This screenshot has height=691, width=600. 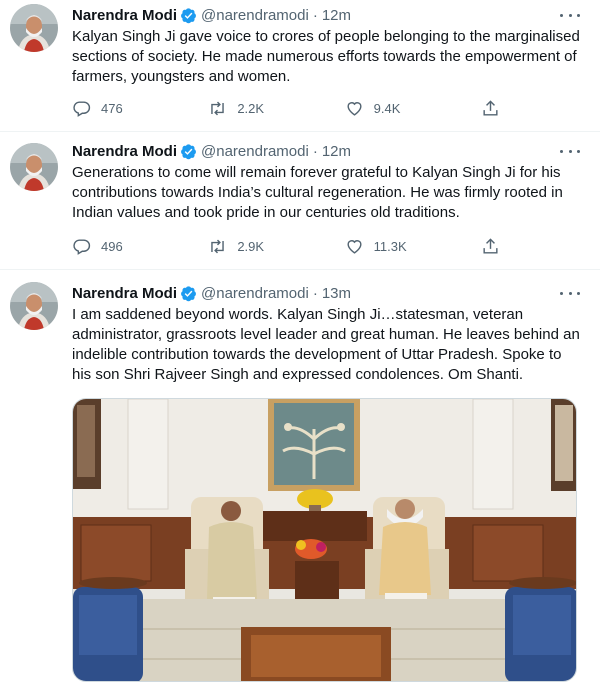 I want to click on tweet-actions: 476 2.2K 9.4K, so click(x=291, y=108).